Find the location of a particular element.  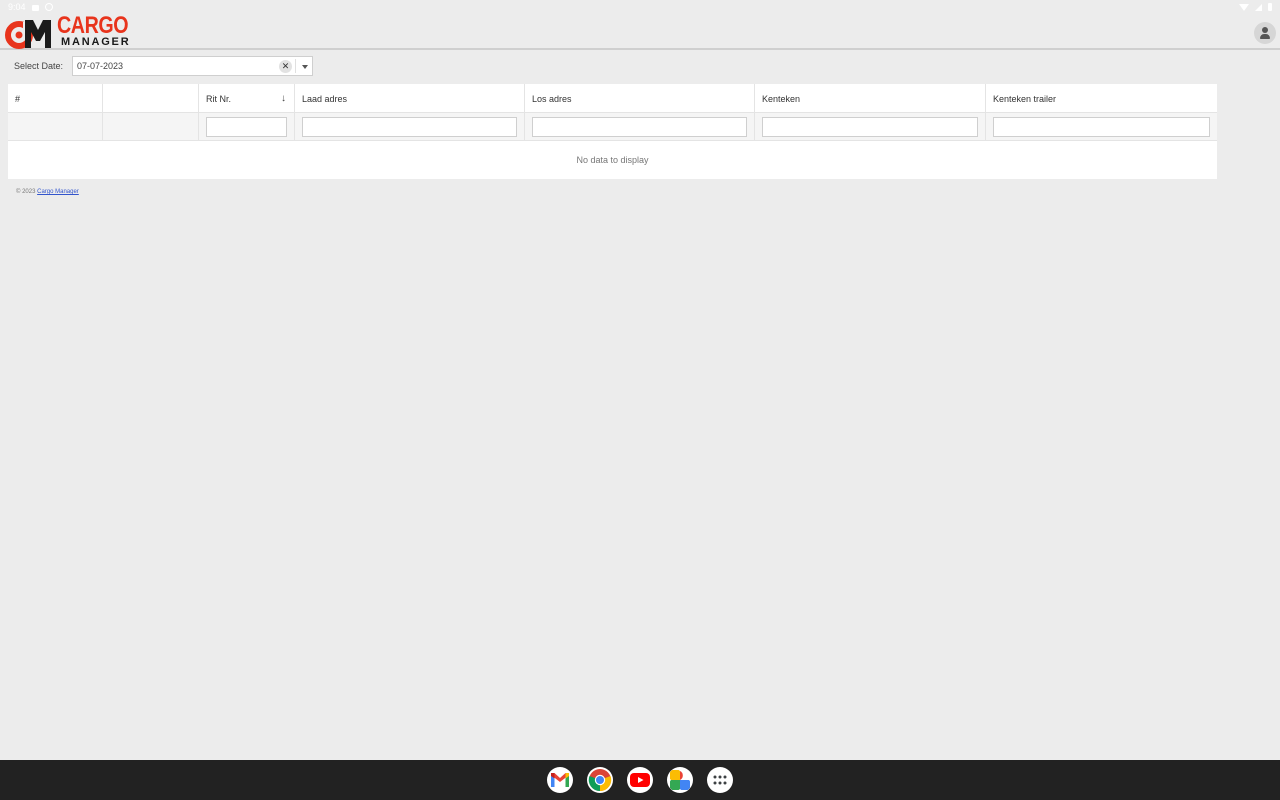

logo-text: CARGO MANAGER is located at coordinates (100, 30).